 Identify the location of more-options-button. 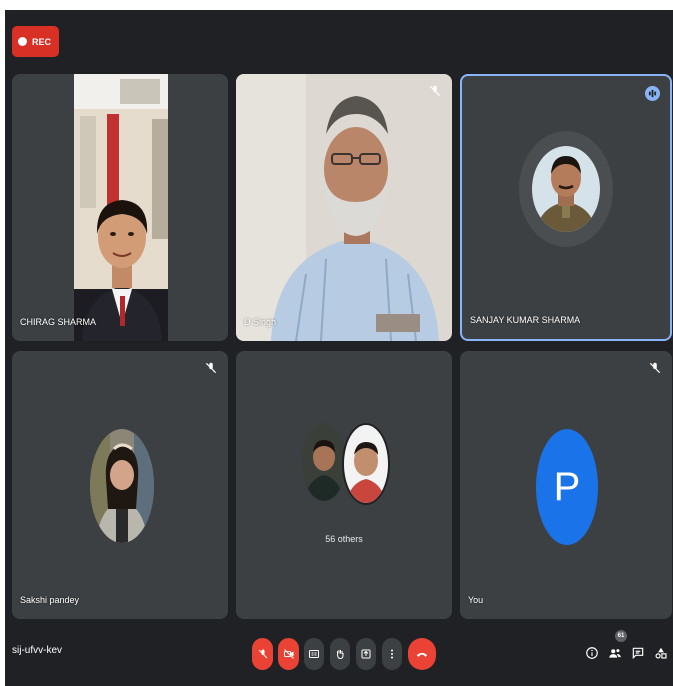
(392, 654).